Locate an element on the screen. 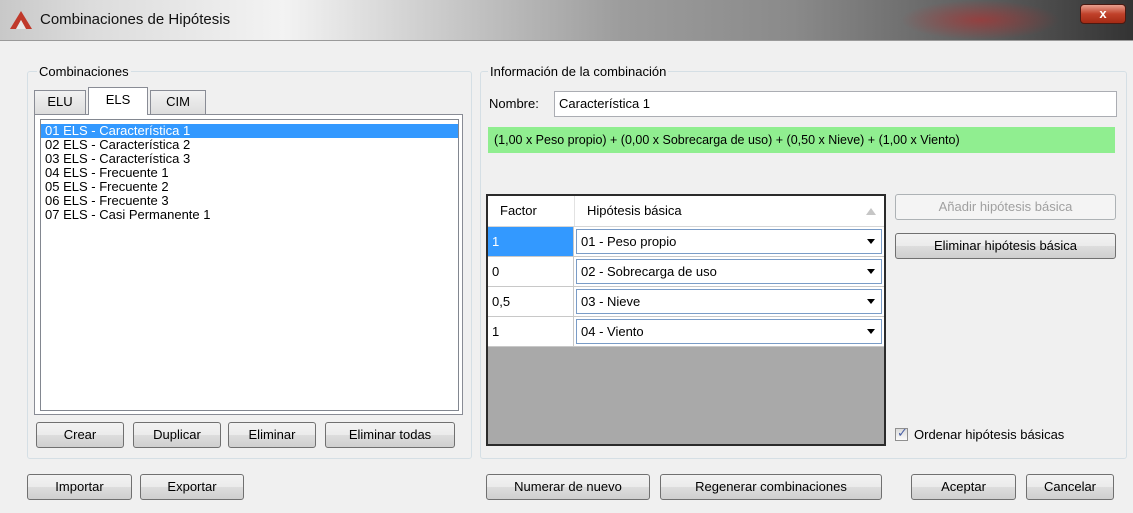  list-item: 03 ELS - Característica 3 is located at coordinates (249, 159).